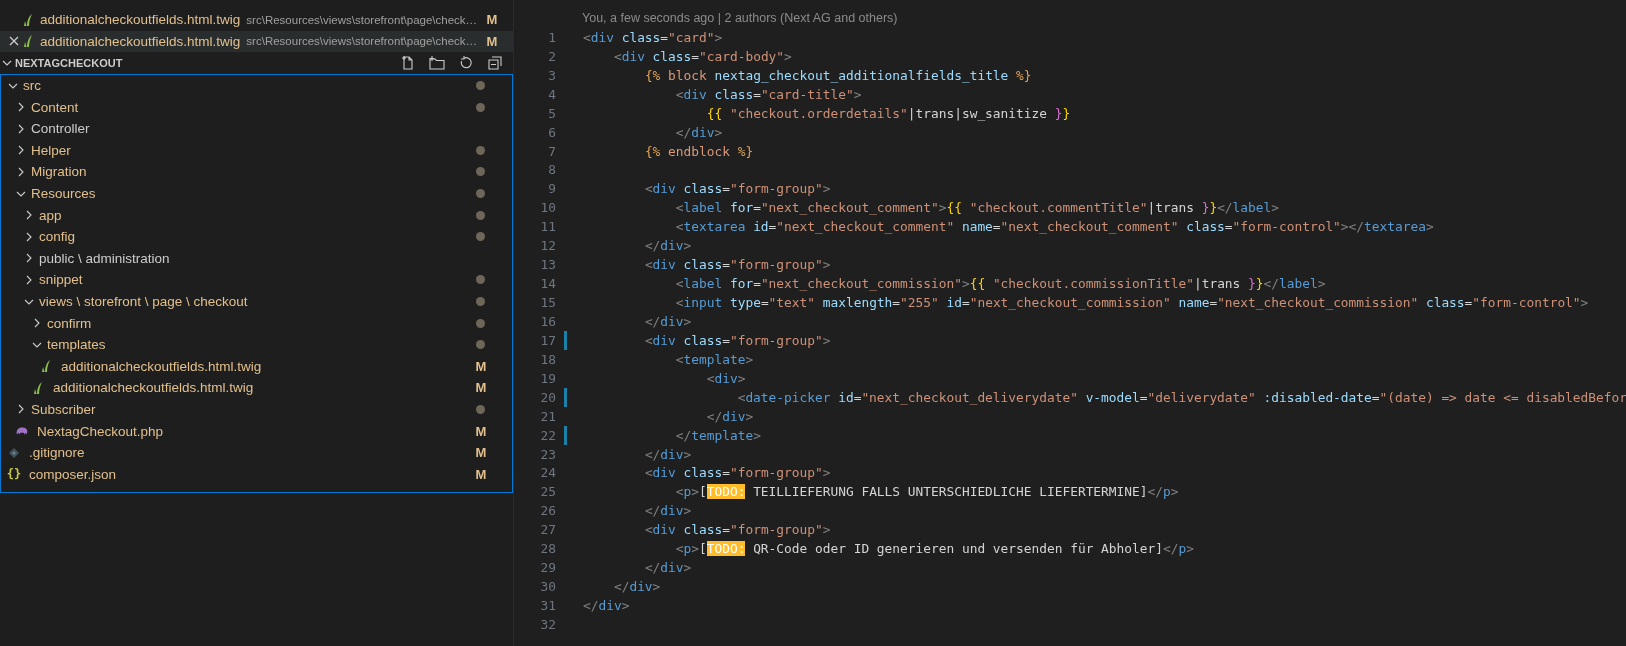  I want to click on folder-name: Subscriber, so click(63, 409).